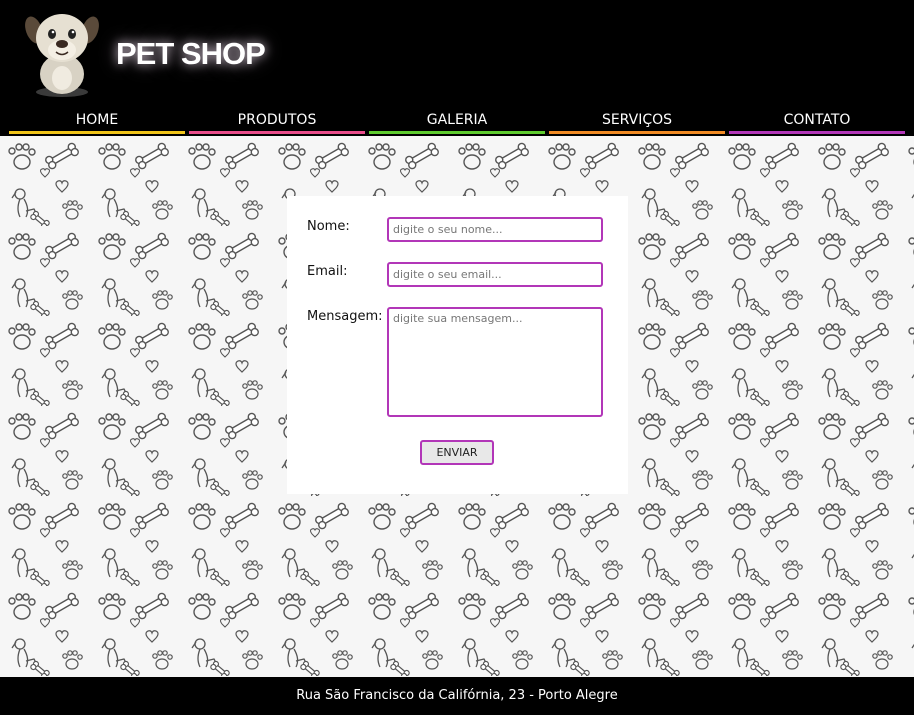  I want to click on nav-item-label: SERVIÇOS, so click(637, 120).